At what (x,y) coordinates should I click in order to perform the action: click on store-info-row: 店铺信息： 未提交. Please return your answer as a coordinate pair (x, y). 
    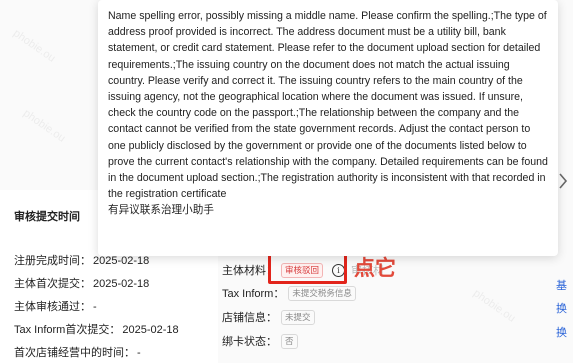
    Looking at the image, I should click on (268, 317).